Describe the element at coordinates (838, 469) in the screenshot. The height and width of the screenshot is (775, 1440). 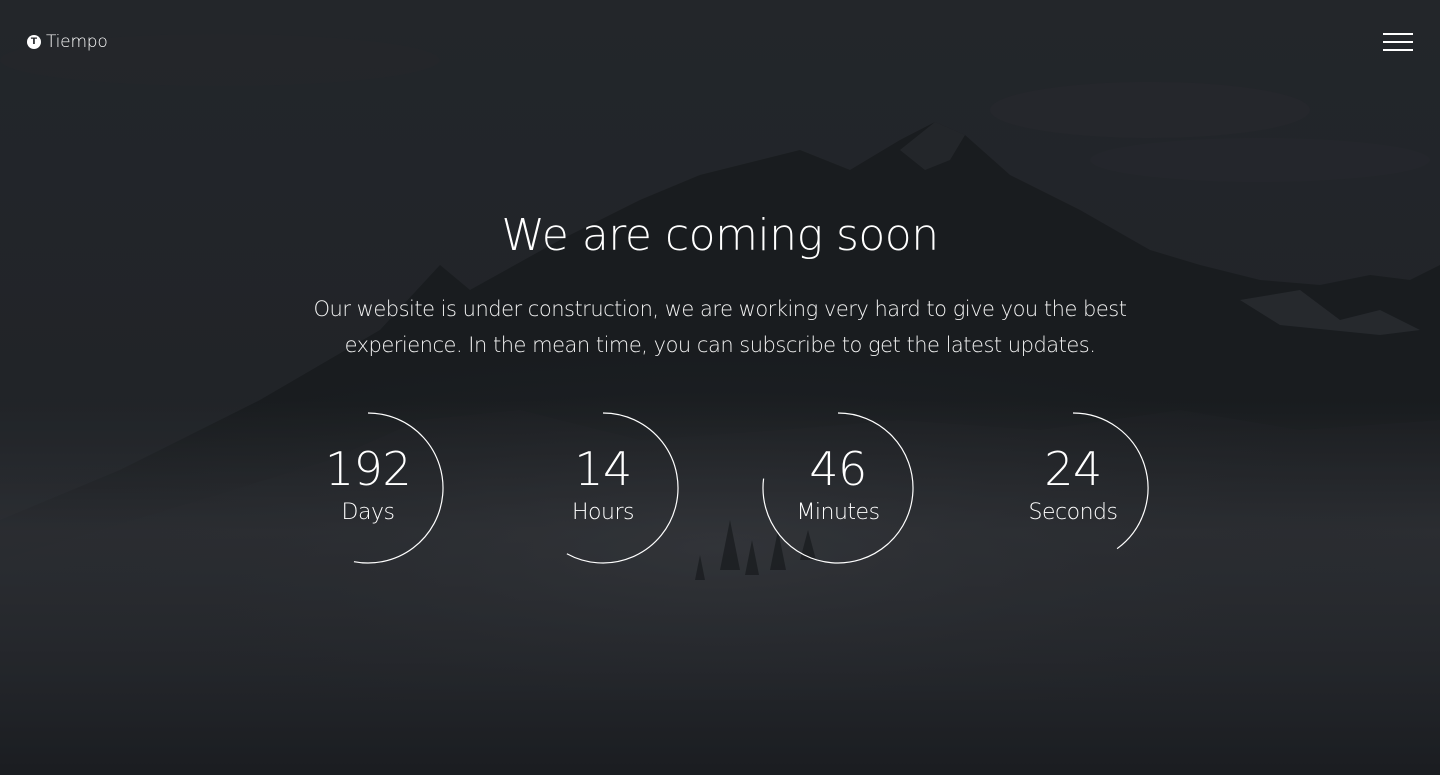
I see `minutes-value: 46` at that location.